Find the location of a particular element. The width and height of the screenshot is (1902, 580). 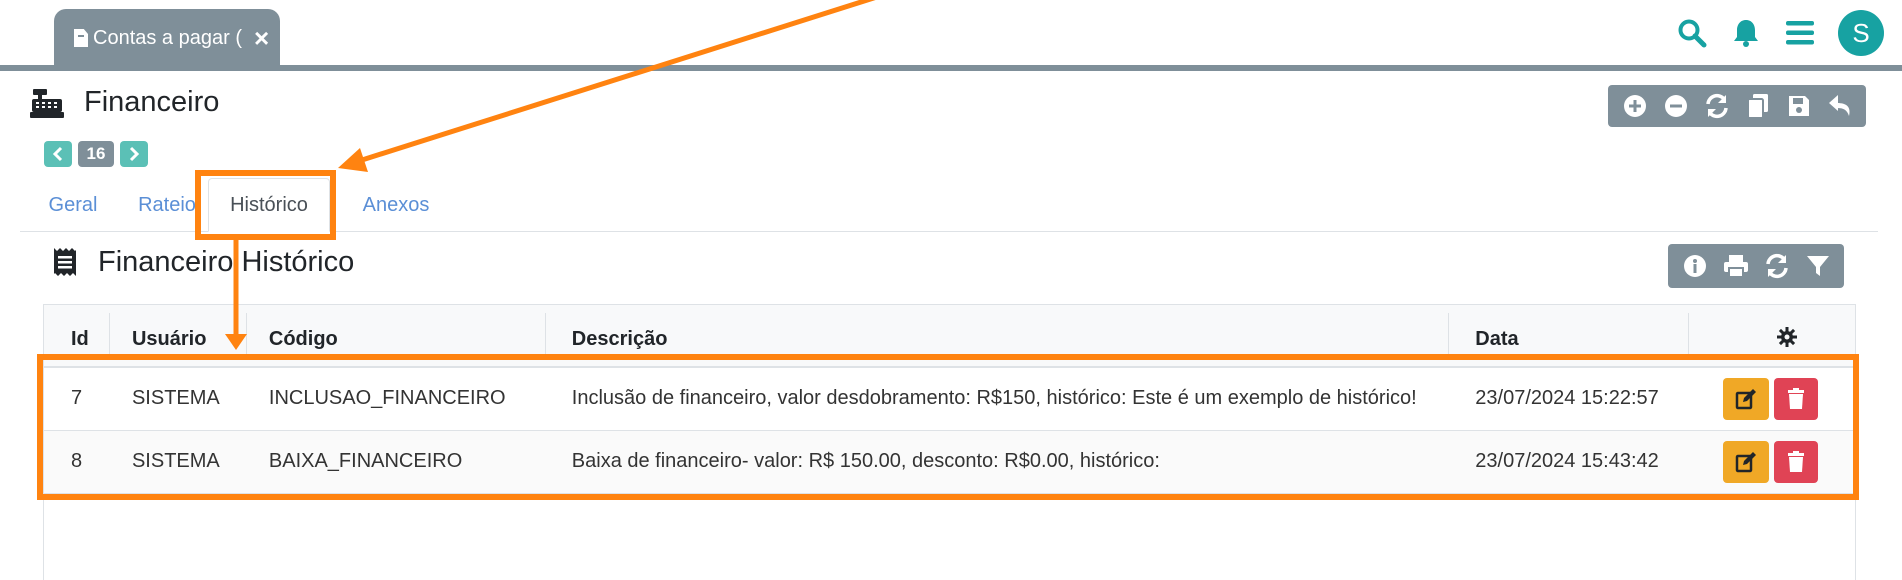

page-header: Financeiro is located at coordinates (124, 102).